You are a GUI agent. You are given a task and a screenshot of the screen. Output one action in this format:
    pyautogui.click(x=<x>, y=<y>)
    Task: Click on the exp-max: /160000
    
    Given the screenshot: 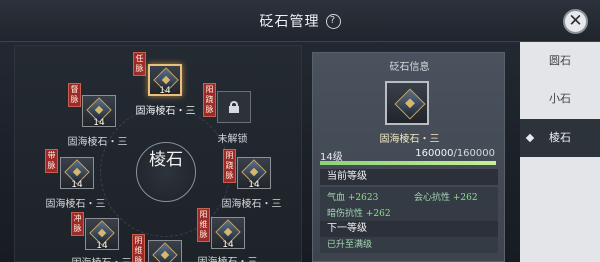 What is the action you would take?
    pyautogui.click(x=474, y=153)
    